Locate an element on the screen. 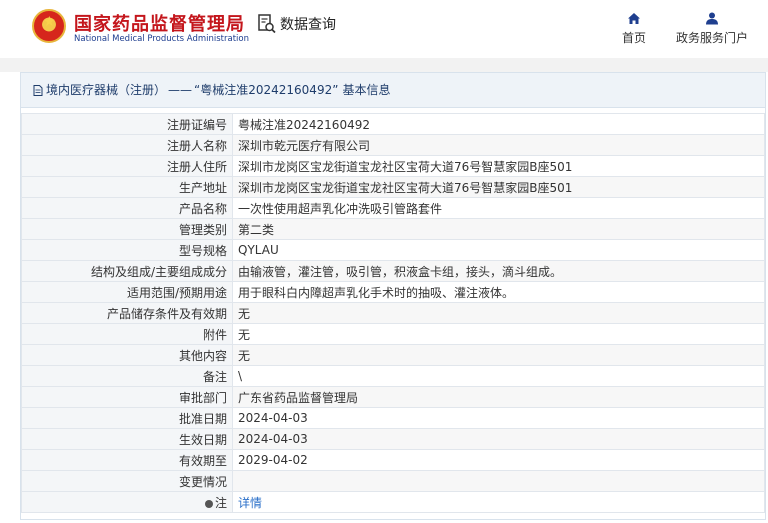 The height and width of the screenshot is (523, 768). field-value: 粤械注准20242160492 is located at coordinates (498, 124).